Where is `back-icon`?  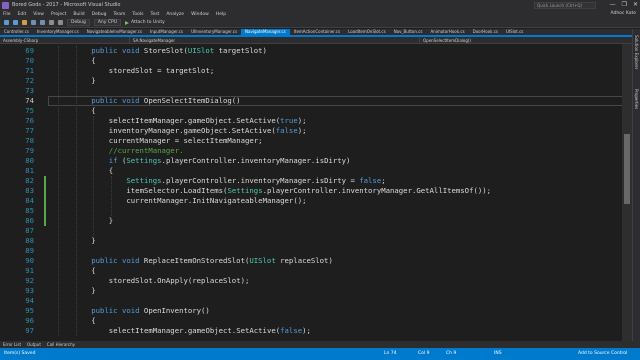
back-icon is located at coordinates (6, 22).